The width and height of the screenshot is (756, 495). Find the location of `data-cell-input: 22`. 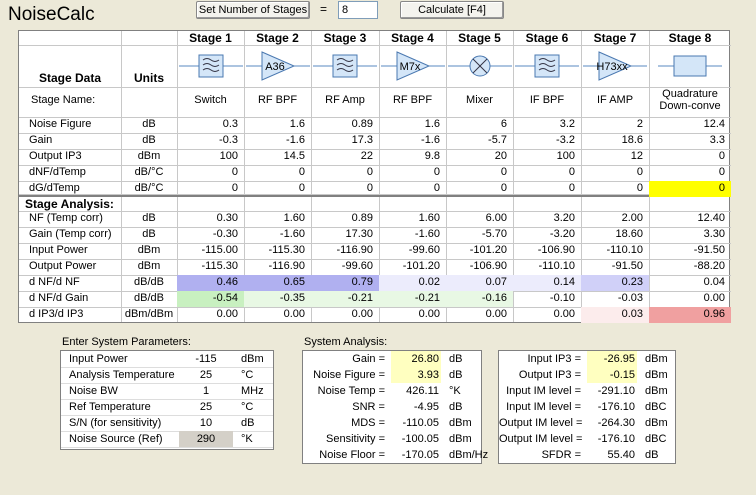

data-cell-input: 22 is located at coordinates (345, 157).